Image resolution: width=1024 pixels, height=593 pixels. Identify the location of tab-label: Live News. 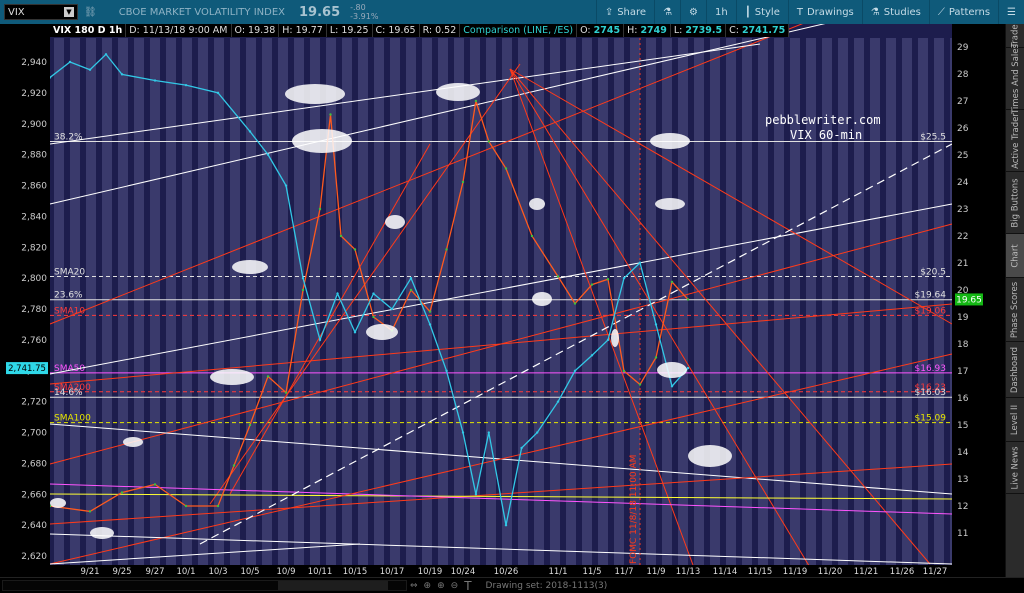
(1015, 467).